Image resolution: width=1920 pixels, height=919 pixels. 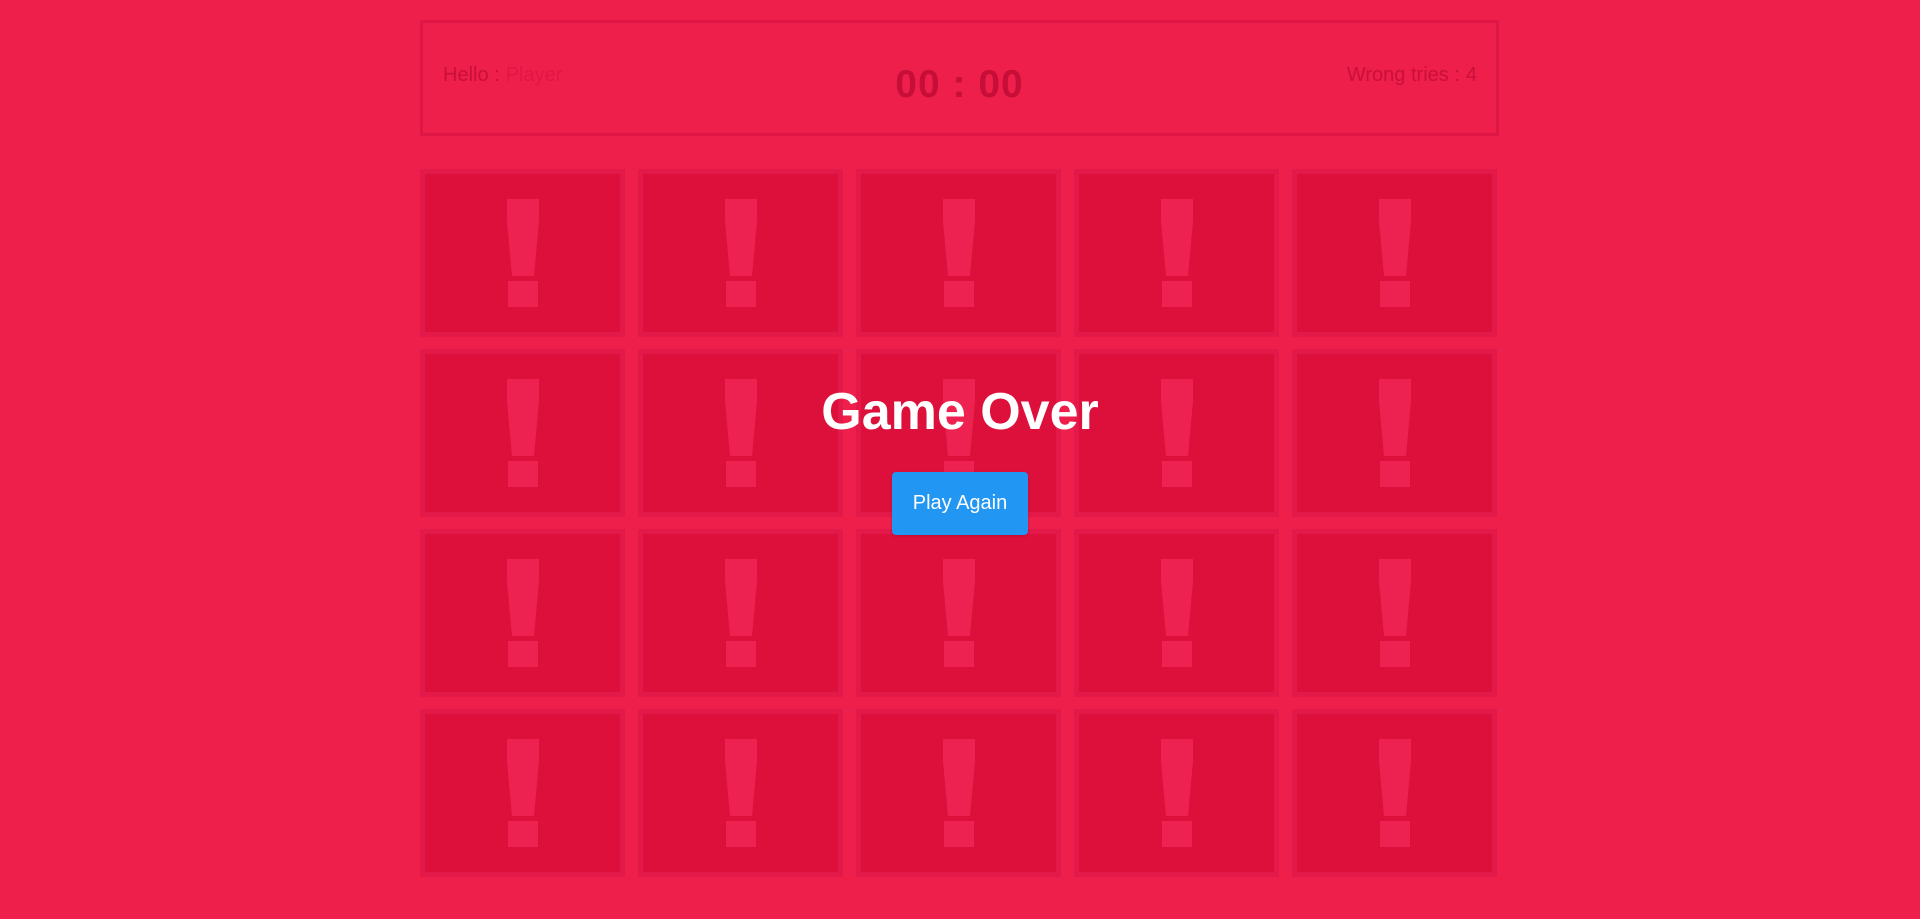 I want to click on wrong-tries-label: Wrong tries :, so click(x=1403, y=74).